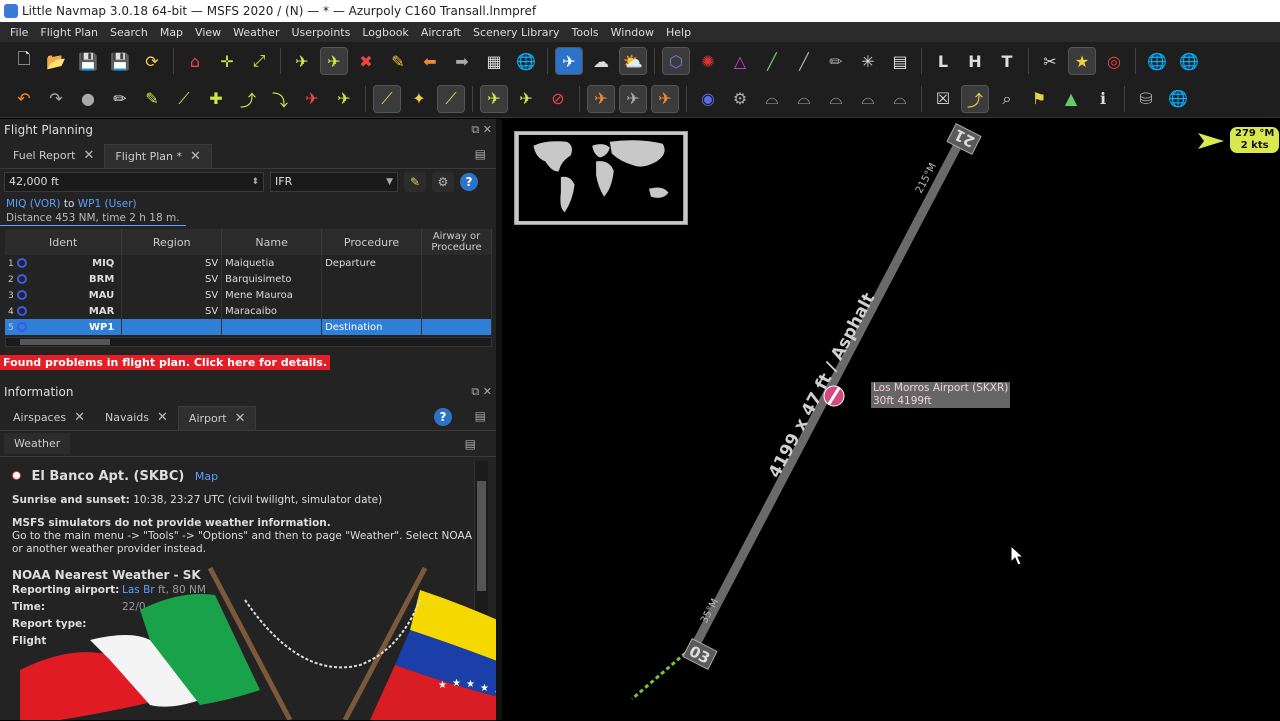 The width and height of the screenshot is (1280, 721). Describe the element at coordinates (366, 61) in the screenshot. I see `remove-marks-icon: ✖` at that location.